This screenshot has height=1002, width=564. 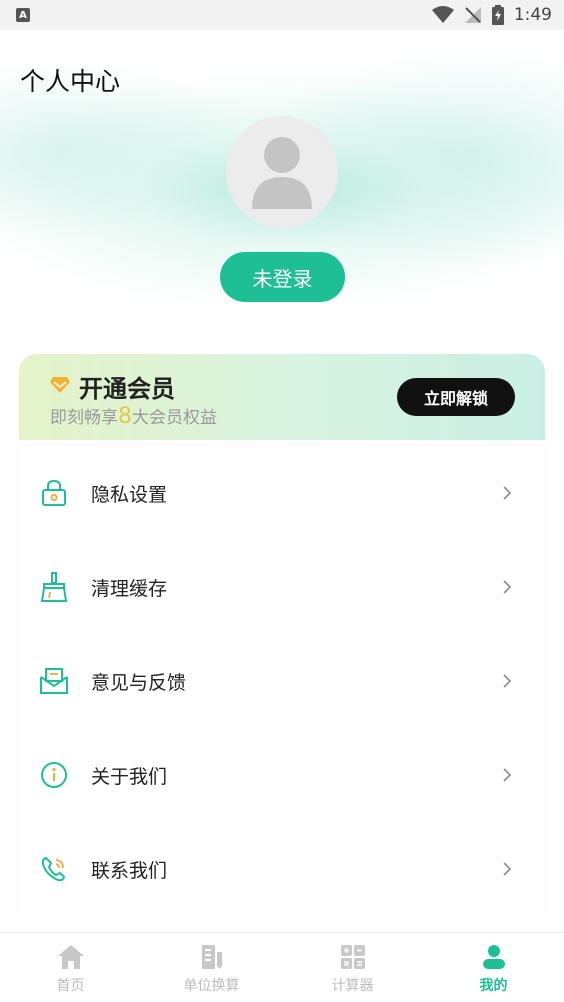 I want to click on menu-item-about: 关于我们, so click(x=282, y=775).